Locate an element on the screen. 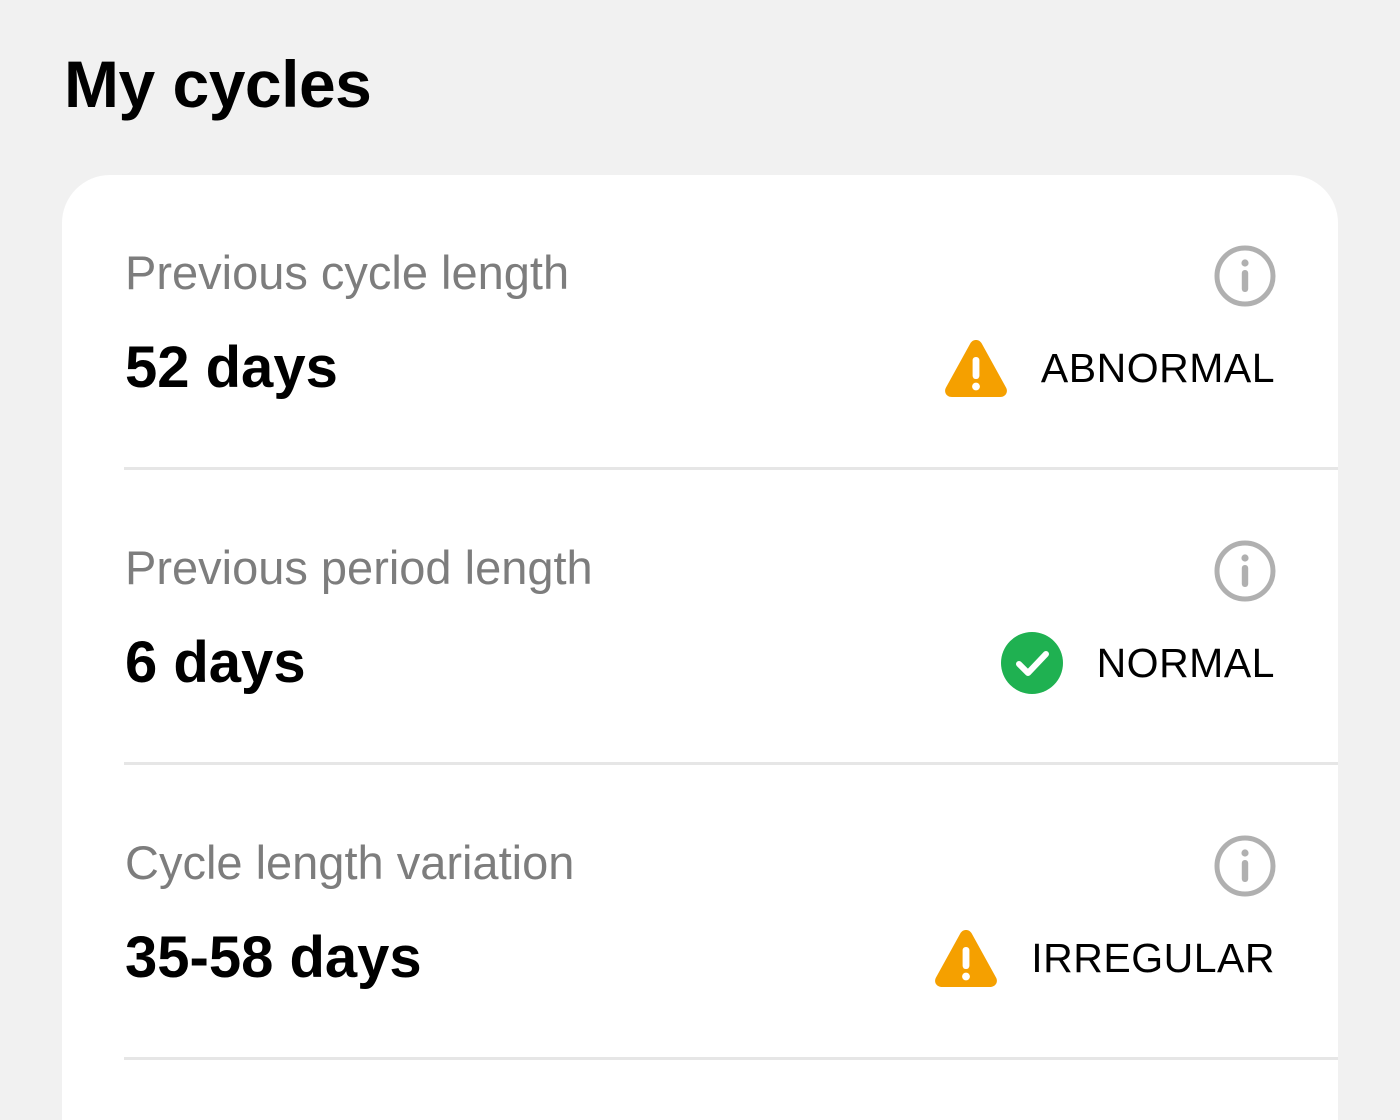 The width and height of the screenshot is (1400, 1120). metric-label: Previous cycle length is located at coordinates (347, 272).